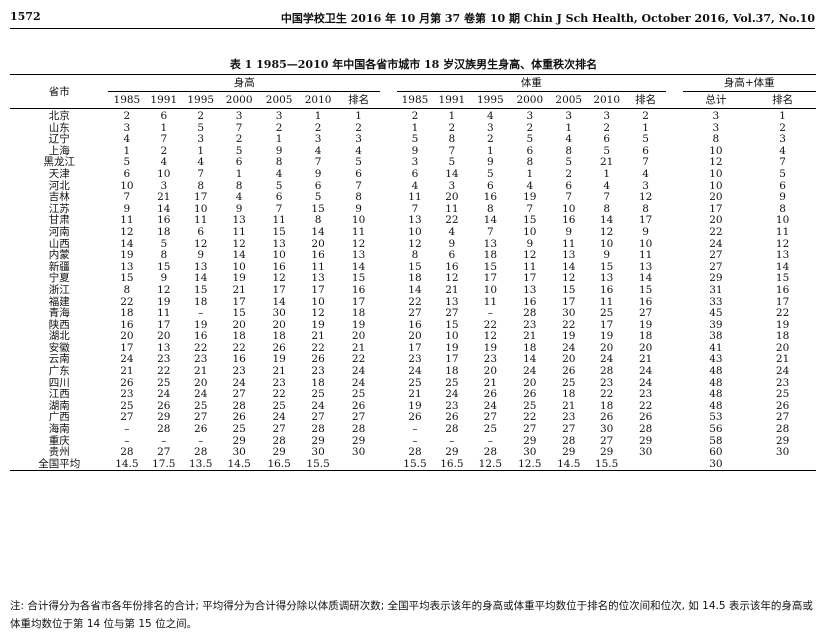 Image resolution: width=827 pixels, height=637 pixels. Describe the element at coordinates (490, 173) in the screenshot. I see `weight-cell: 5` at that location.